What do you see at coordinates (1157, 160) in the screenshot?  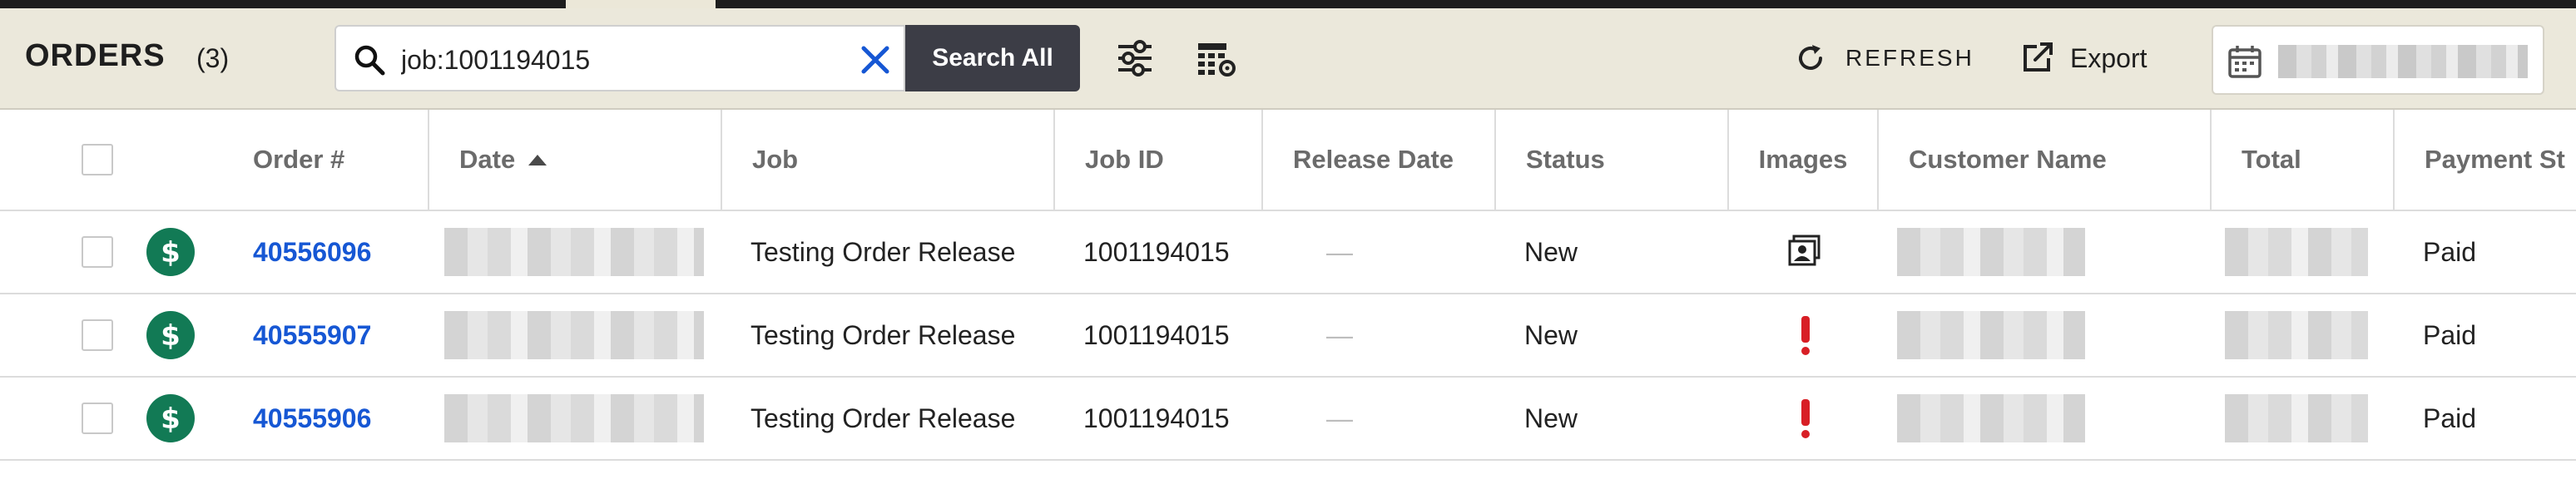 I see `col-job-id: Job ID` at bounding box center [1157, 160].